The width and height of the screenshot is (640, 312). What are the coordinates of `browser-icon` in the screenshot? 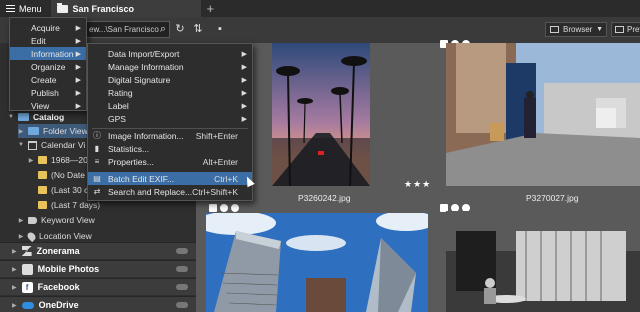 It's located at (554, 29).